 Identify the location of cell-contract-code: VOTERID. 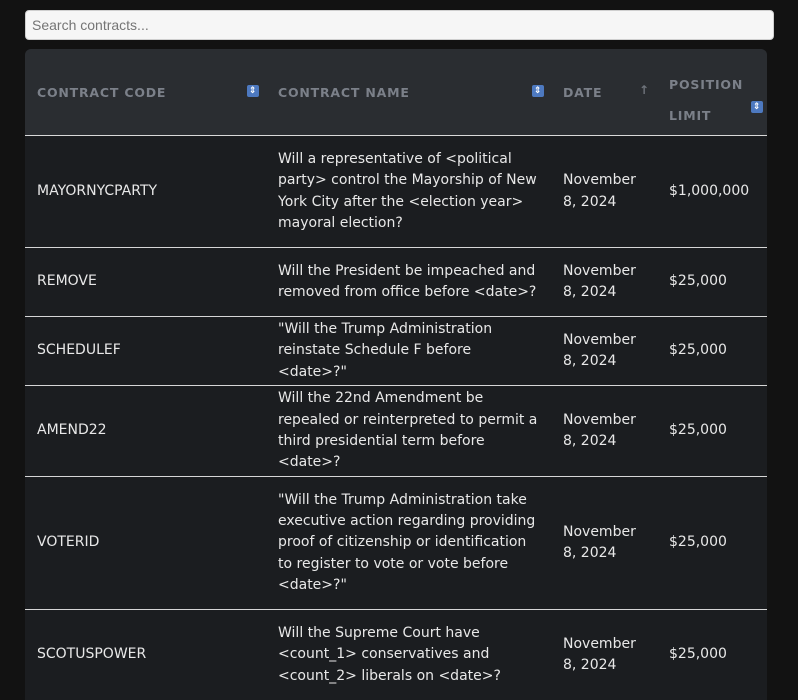
(145, 543).